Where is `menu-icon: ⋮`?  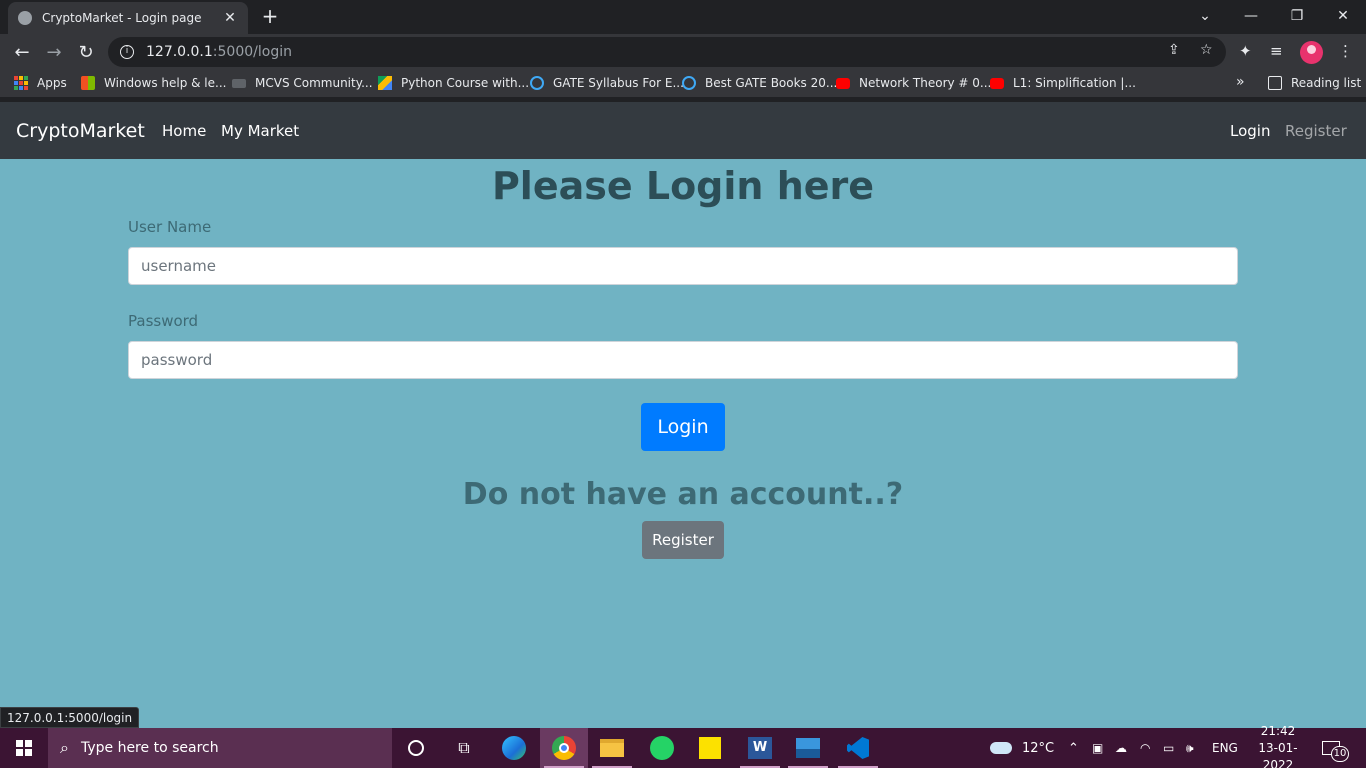
menu-icon: ⋮ is located at coordinates (1345, 51).